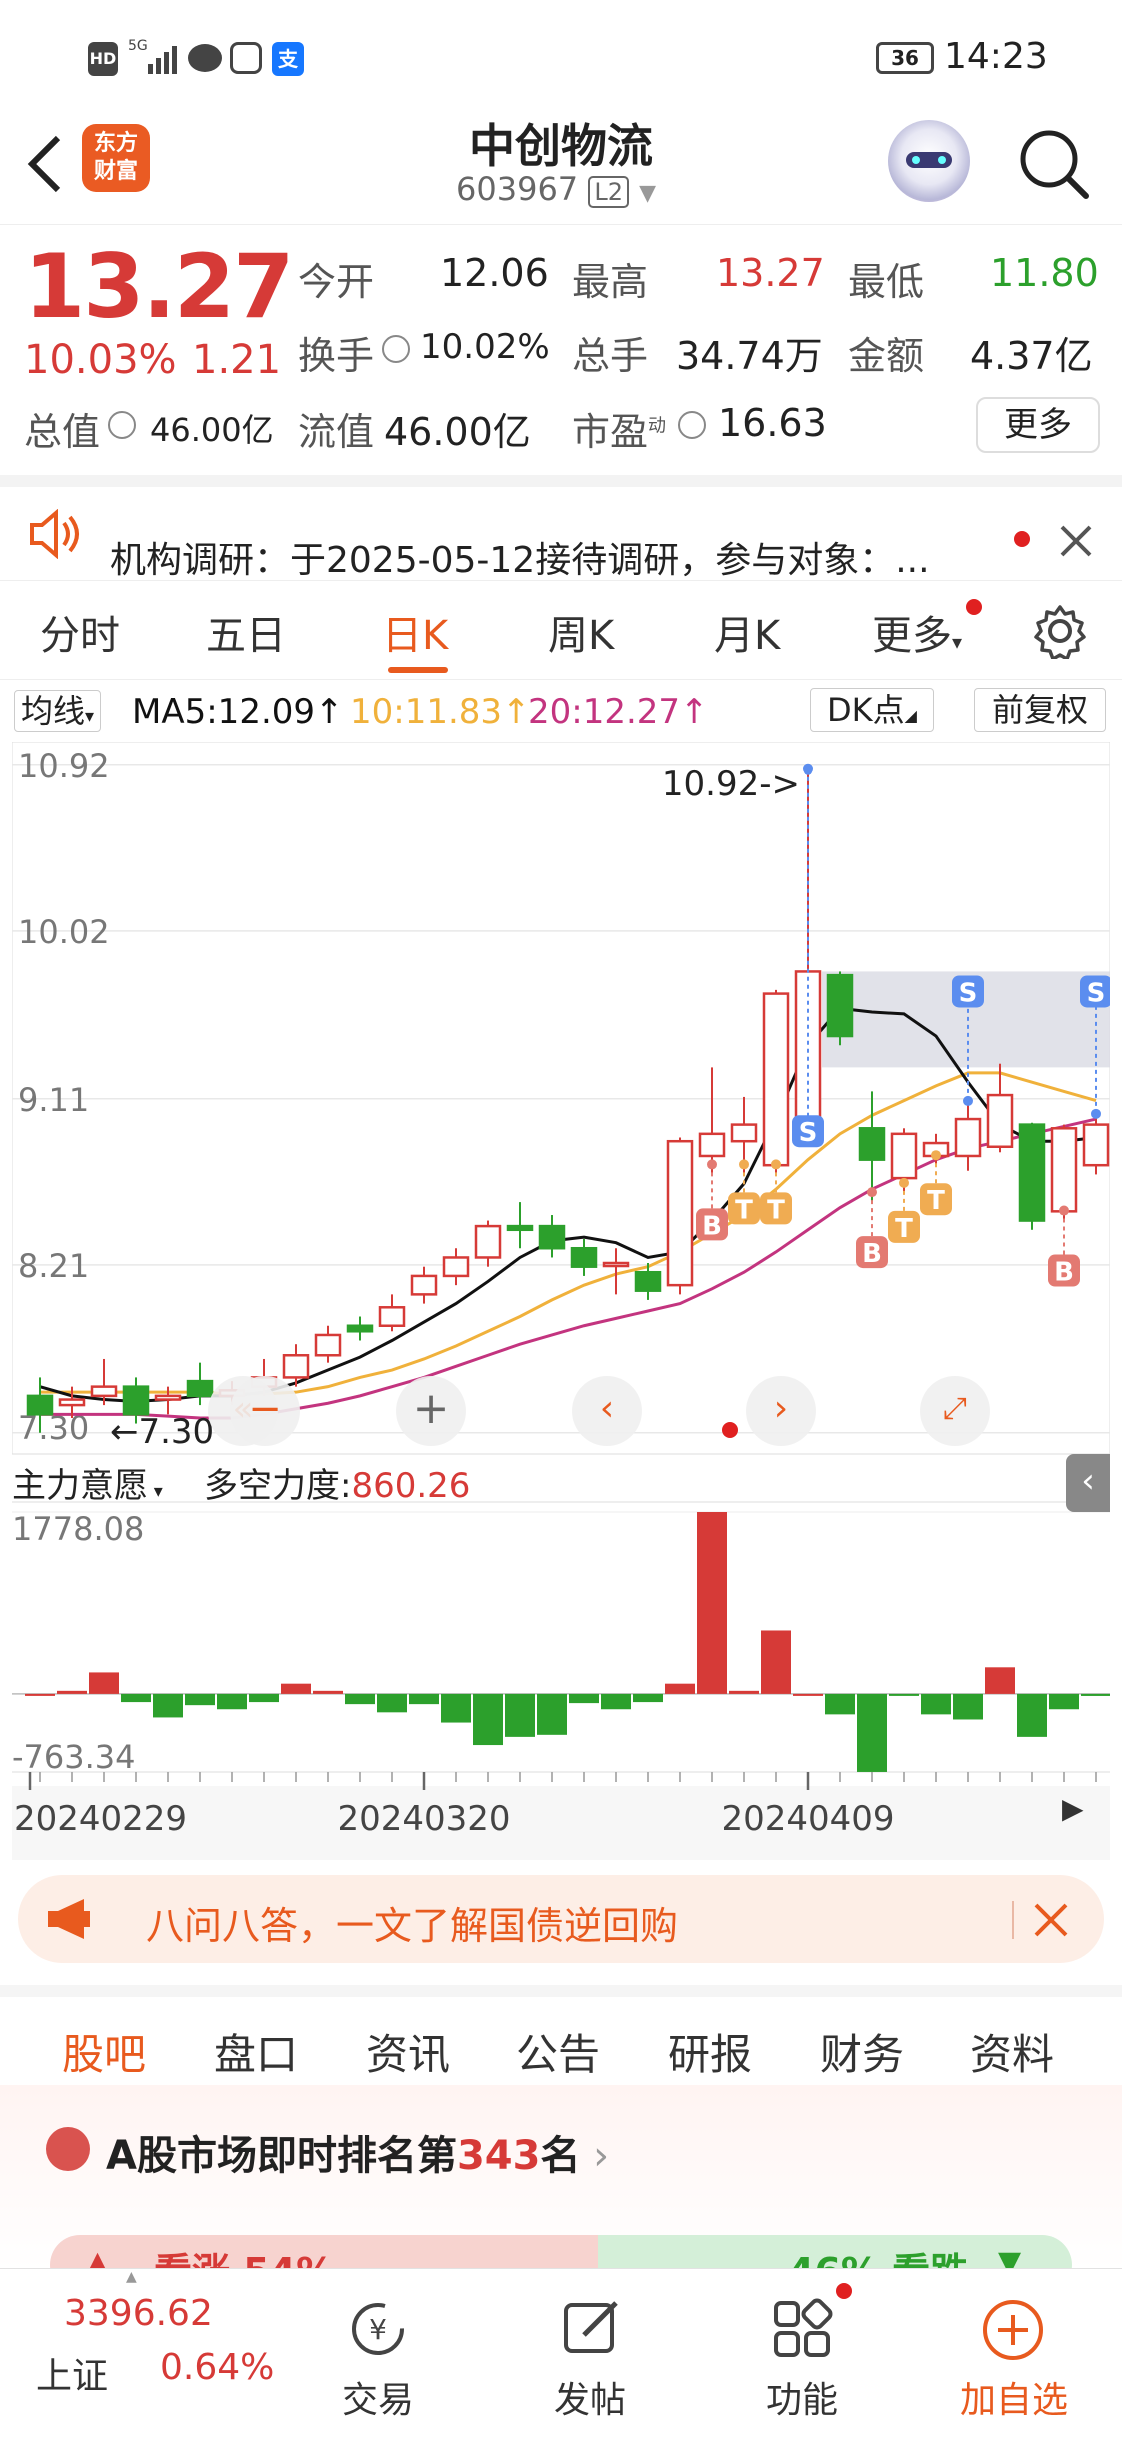 The width and height of the screenshot is (1122, 2443). What do you see at coordinates (256, 2051) in the screenshot?
I see `tab-orderbook: 盘口` at bounding box center [256, 2051].